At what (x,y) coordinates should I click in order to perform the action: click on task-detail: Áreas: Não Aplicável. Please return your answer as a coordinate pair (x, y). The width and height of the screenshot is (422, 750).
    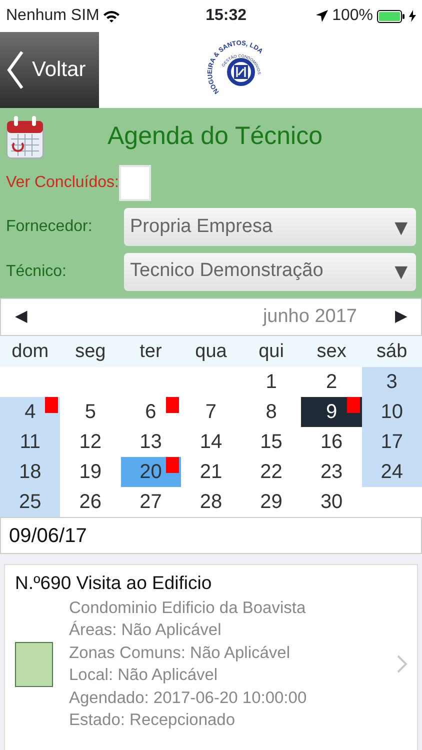
    Looking at the image, I should click on (145, 631).